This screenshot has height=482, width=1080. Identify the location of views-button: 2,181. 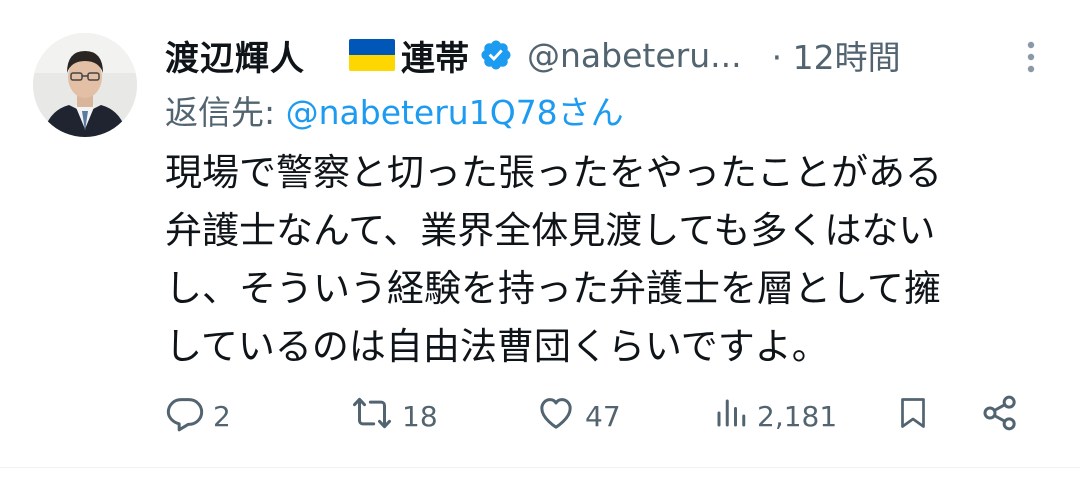
(775, 416).